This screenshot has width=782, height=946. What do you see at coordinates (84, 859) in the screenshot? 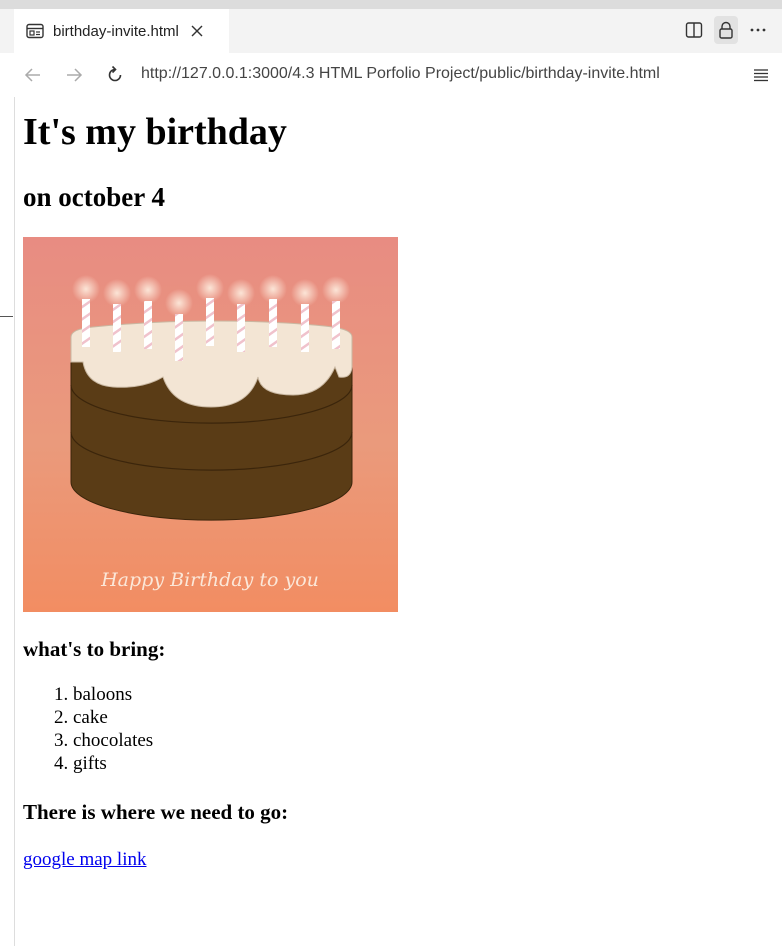
I see `map-link: google map link` at bounding box center [84, 859].